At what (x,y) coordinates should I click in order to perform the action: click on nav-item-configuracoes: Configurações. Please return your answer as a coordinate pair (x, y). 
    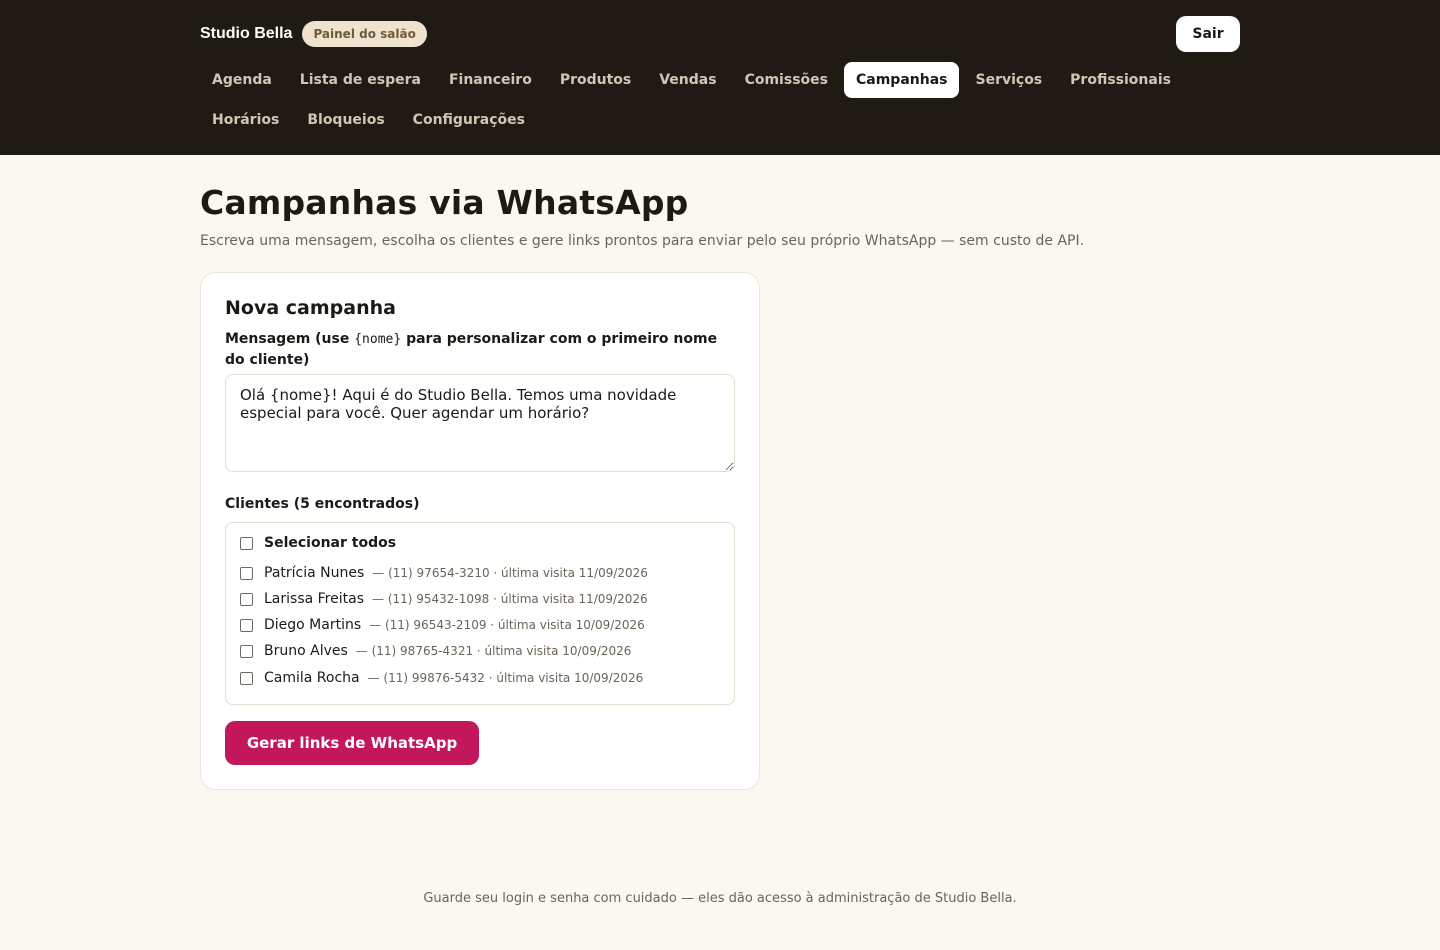
    Looking at the image, I should click on (469, 120).